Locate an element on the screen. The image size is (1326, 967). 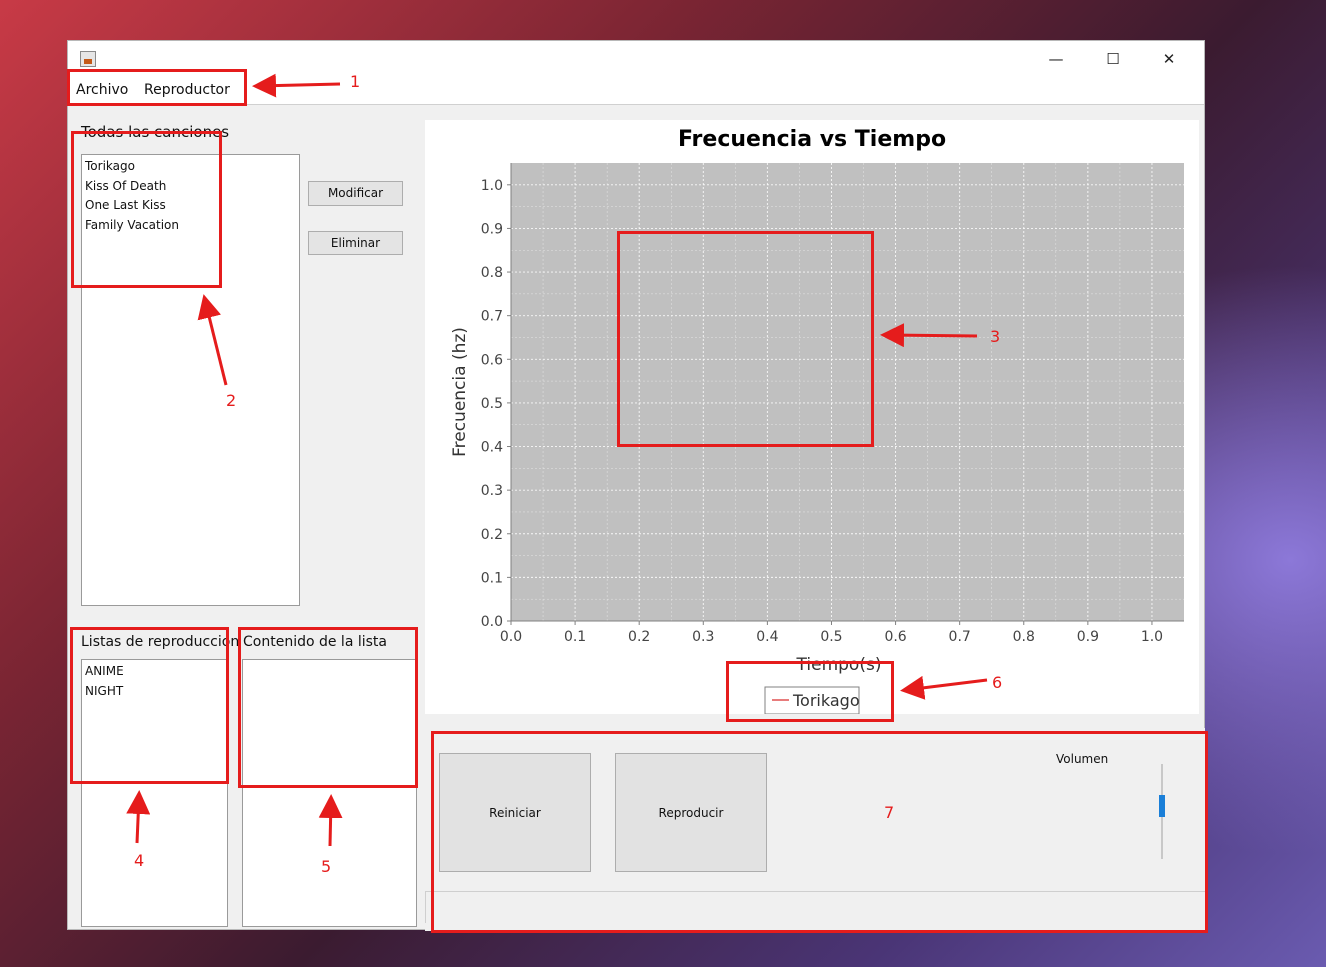
annotation-number-4: 4 is located at coordinates (139, 860).